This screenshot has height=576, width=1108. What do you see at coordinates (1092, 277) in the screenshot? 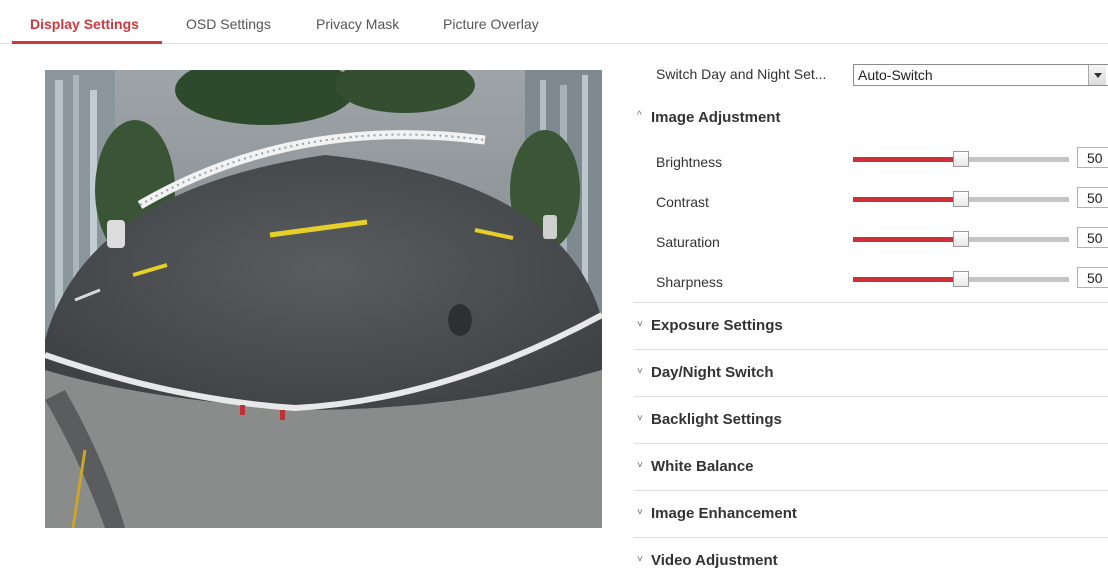
I see `sharpness-value-input: 50` at bounding box center [1092, 277].